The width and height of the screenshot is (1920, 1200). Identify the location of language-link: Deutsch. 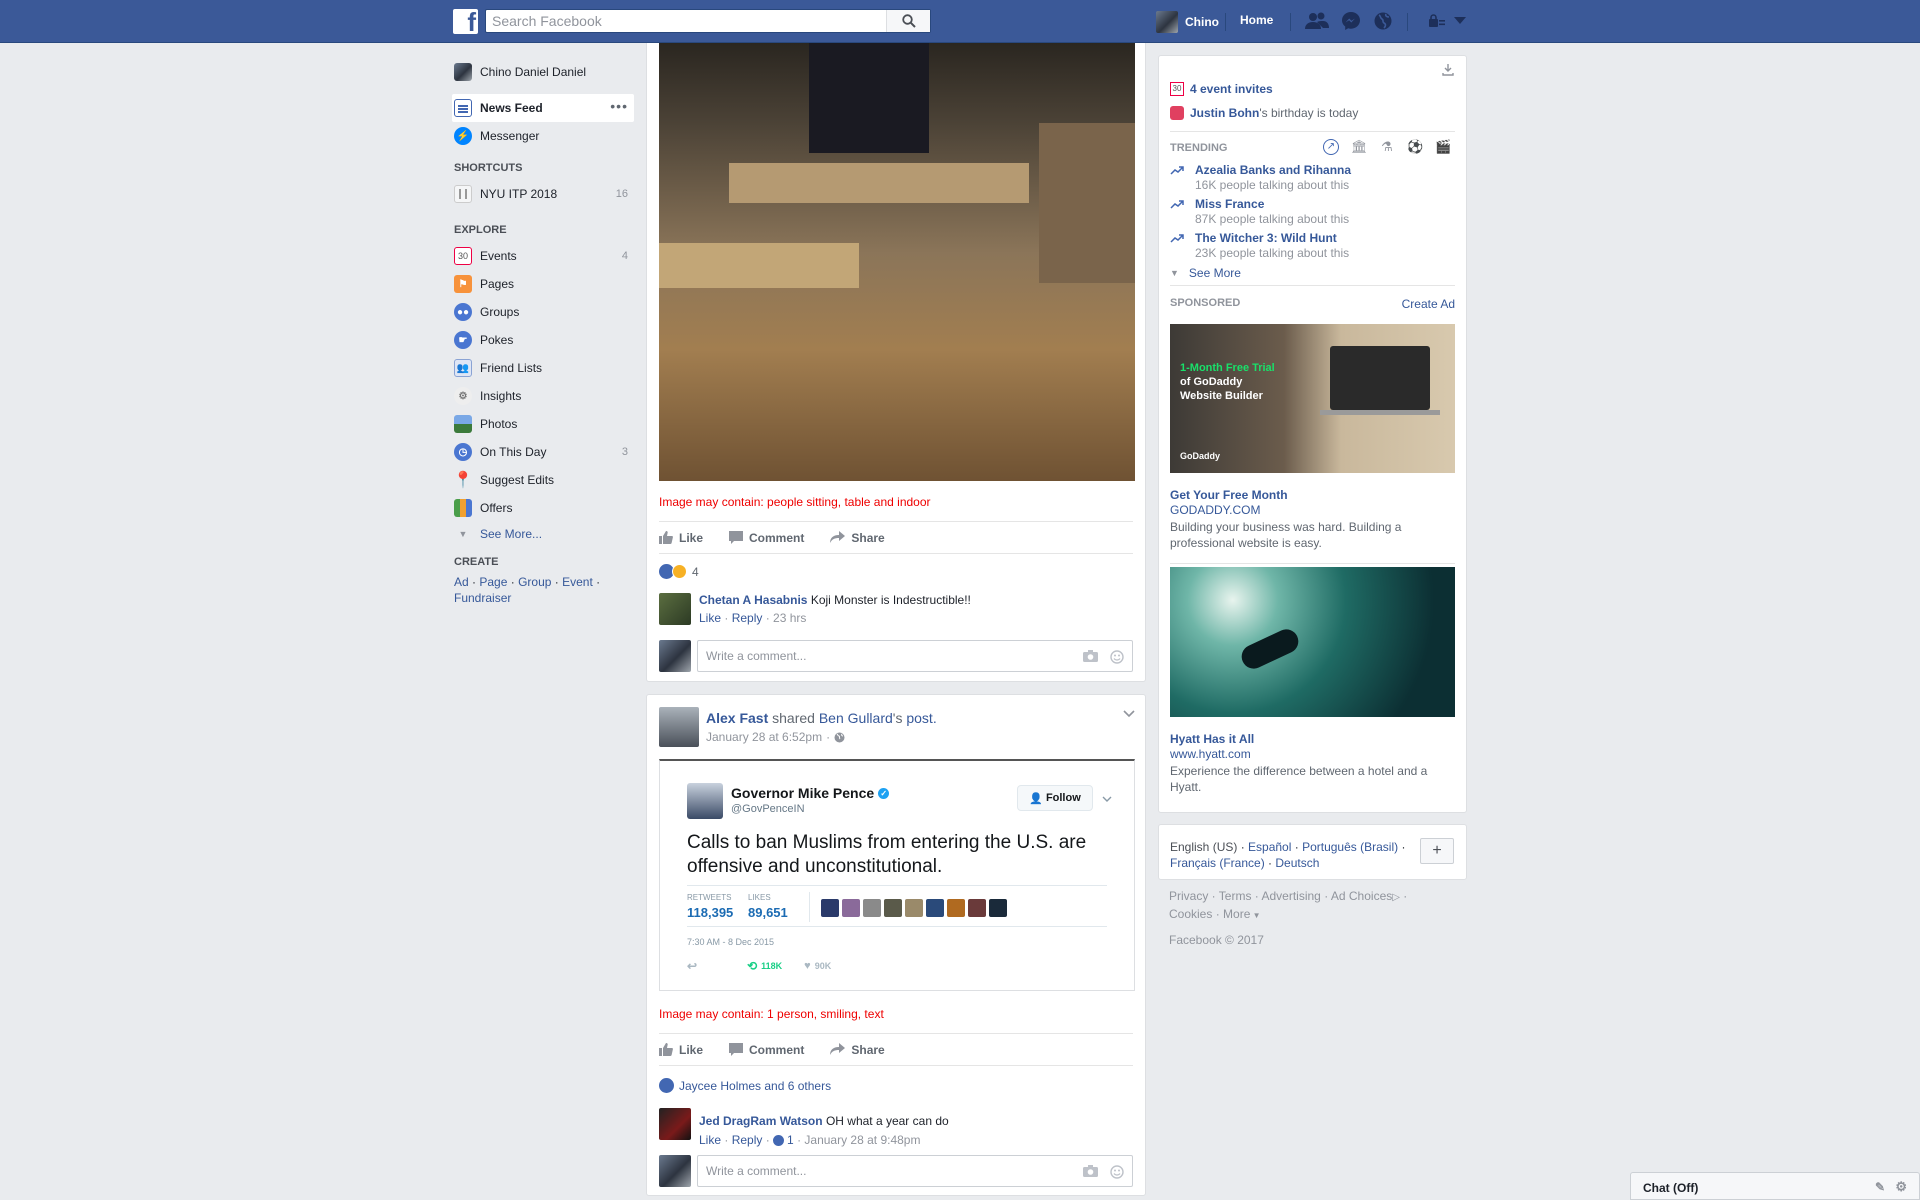
(1297, 863).